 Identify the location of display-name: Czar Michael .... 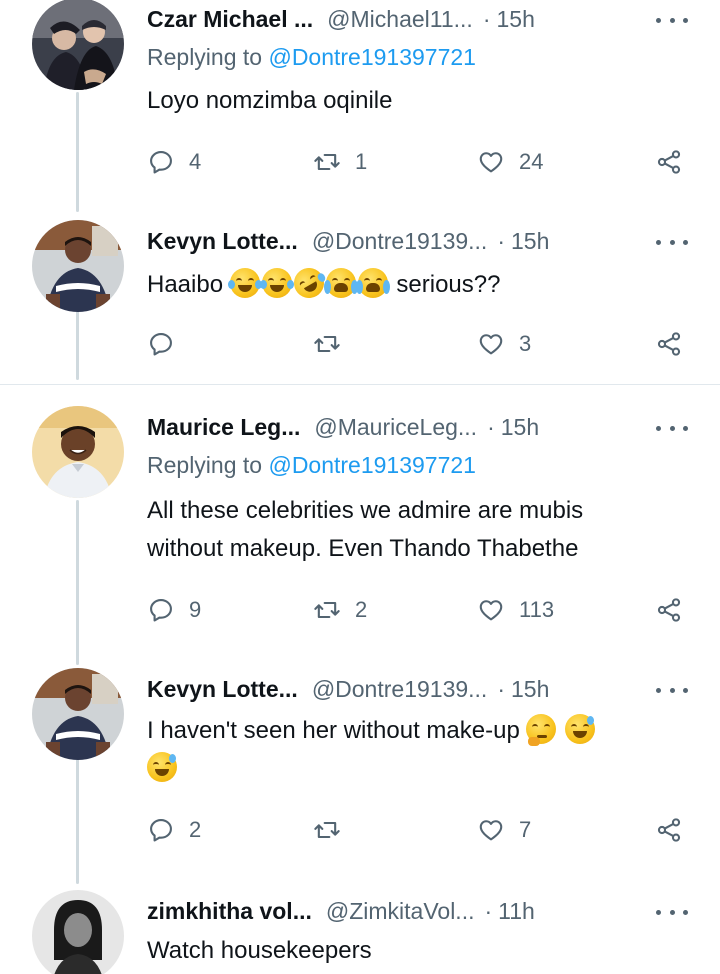
(230, 19).